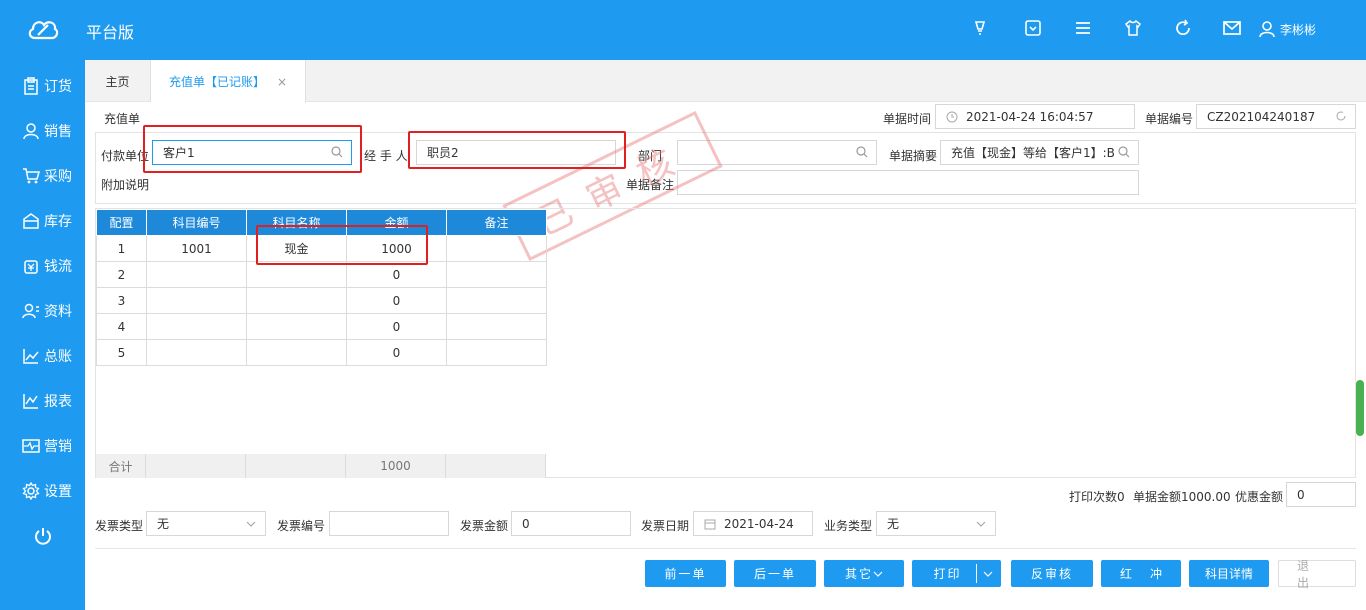 The height and width of the screenshot is (610, 1366). I want to click on sidebar-item-label: 设置, so click(58, 491).